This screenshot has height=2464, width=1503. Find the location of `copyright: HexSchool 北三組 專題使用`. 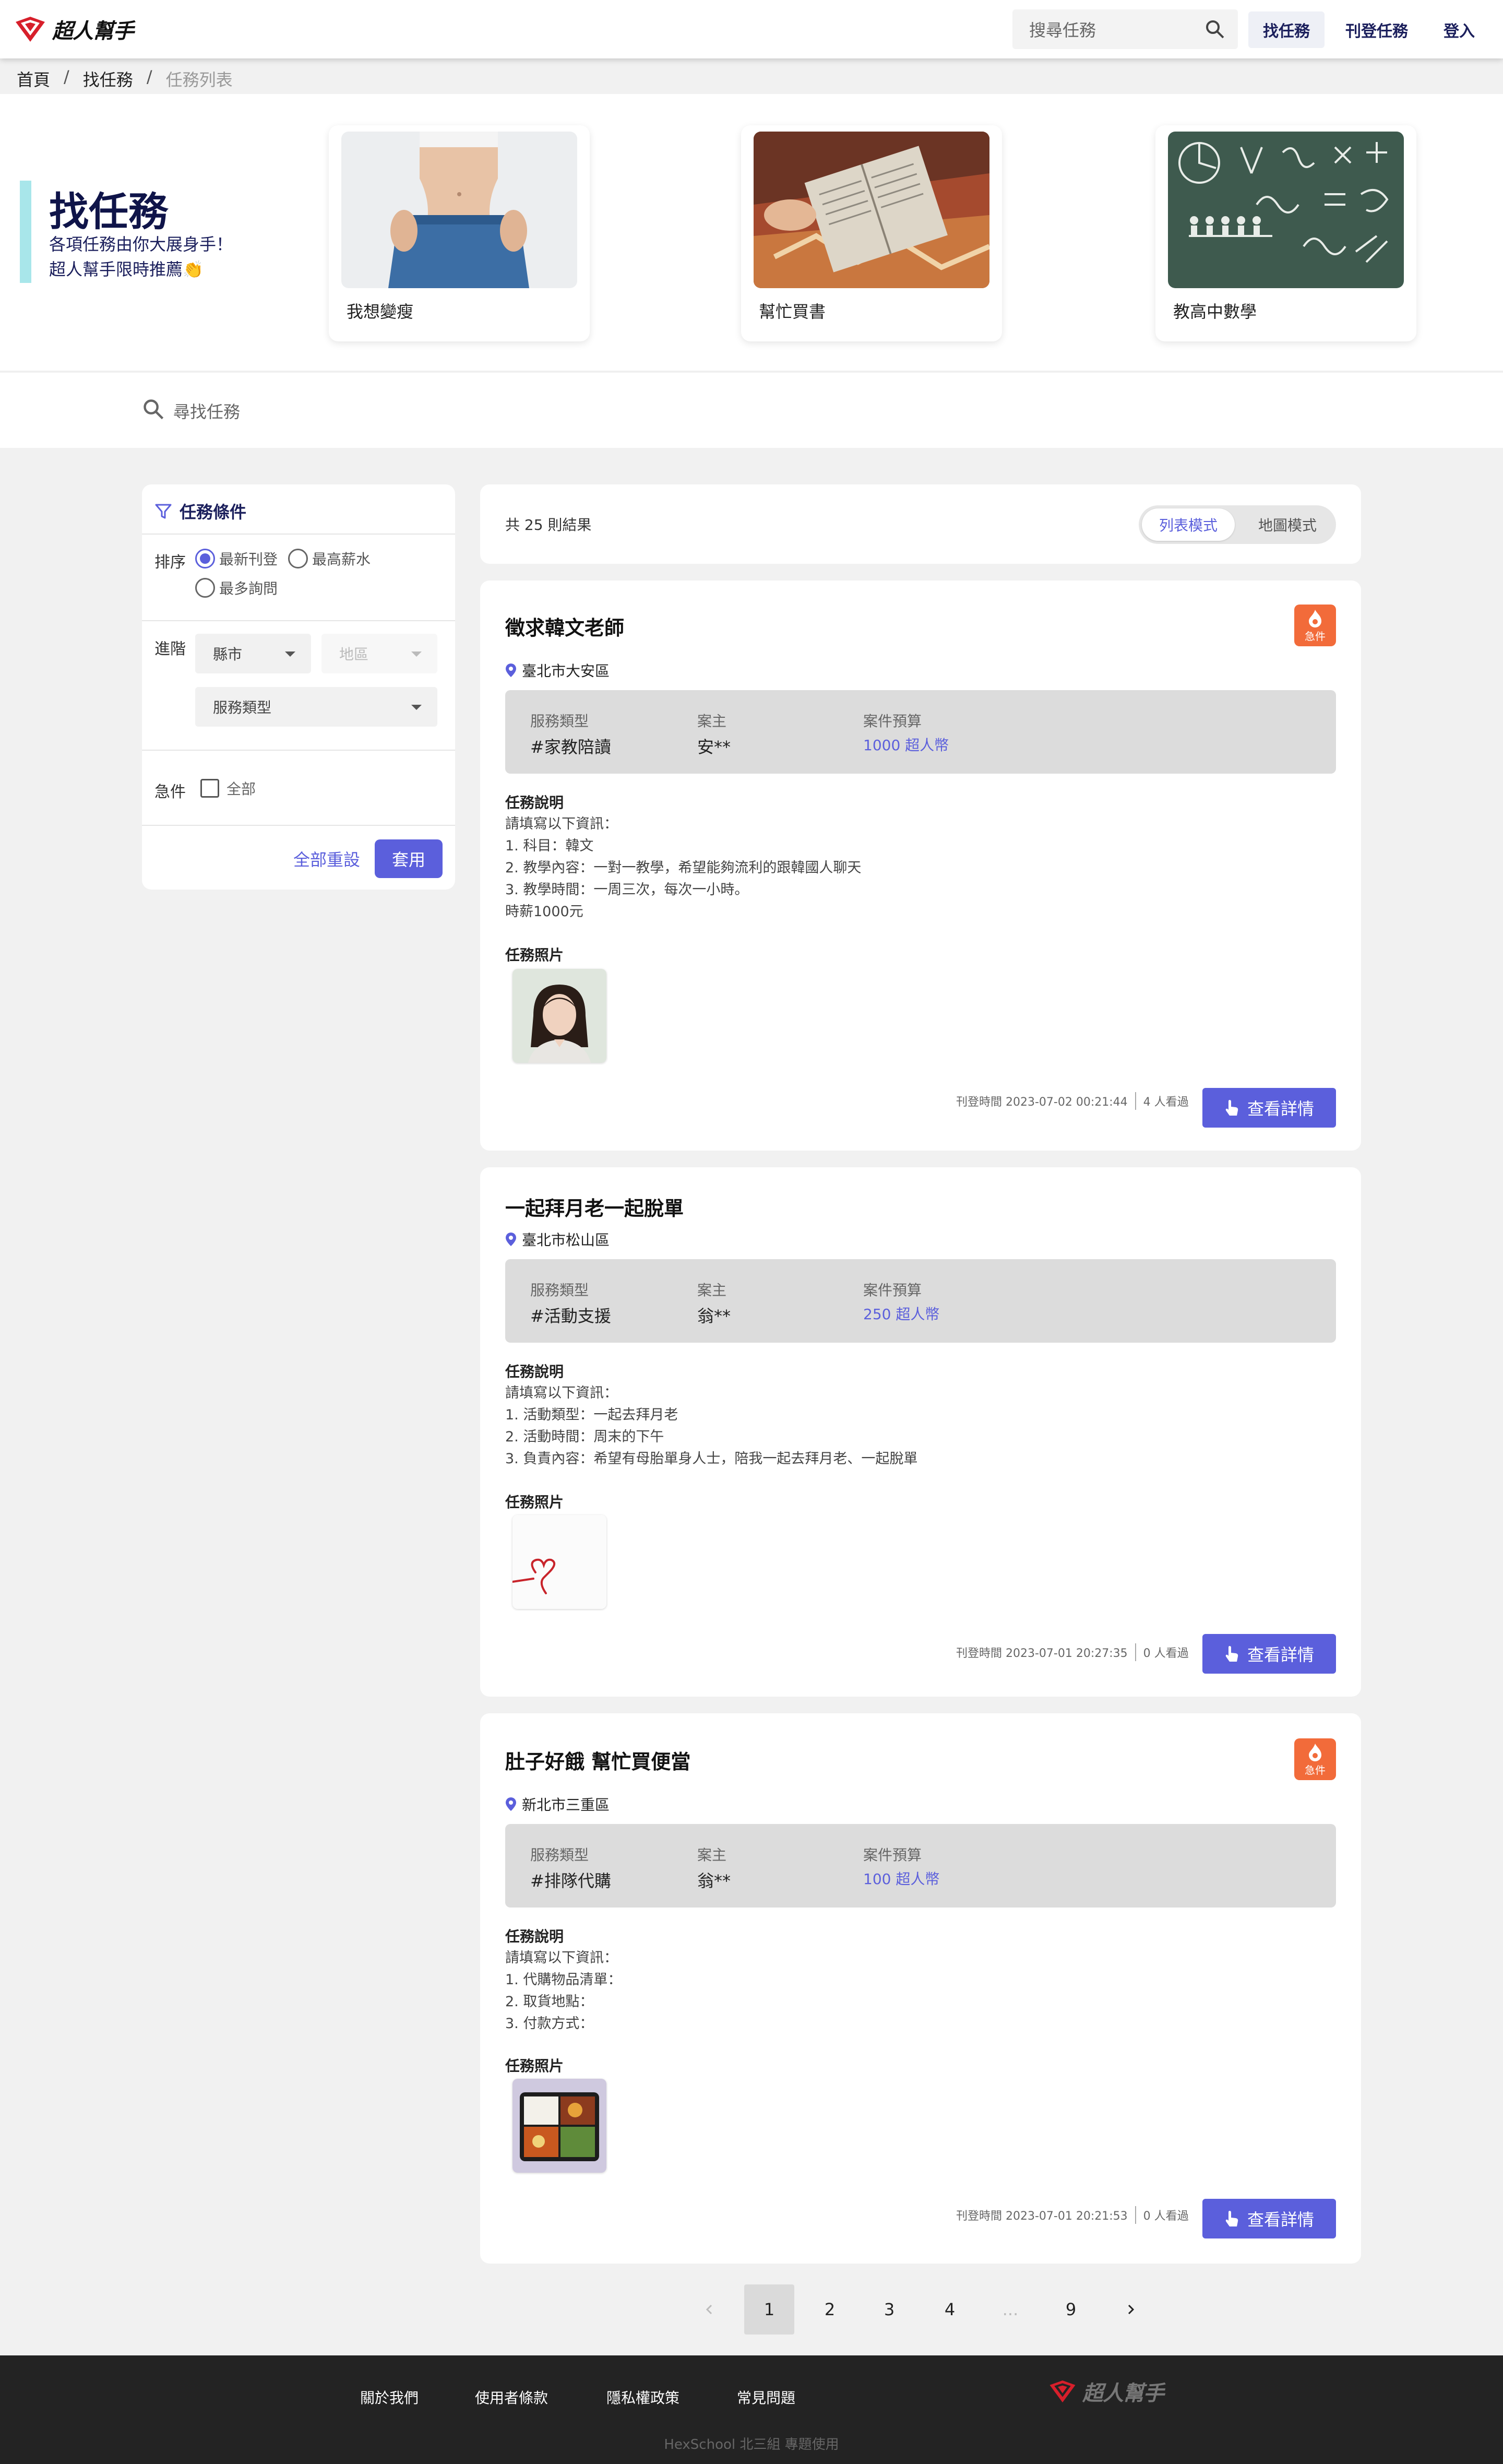

copyright: HexSchool 北三組 專題使用 is located at coordinates (751, 2445).